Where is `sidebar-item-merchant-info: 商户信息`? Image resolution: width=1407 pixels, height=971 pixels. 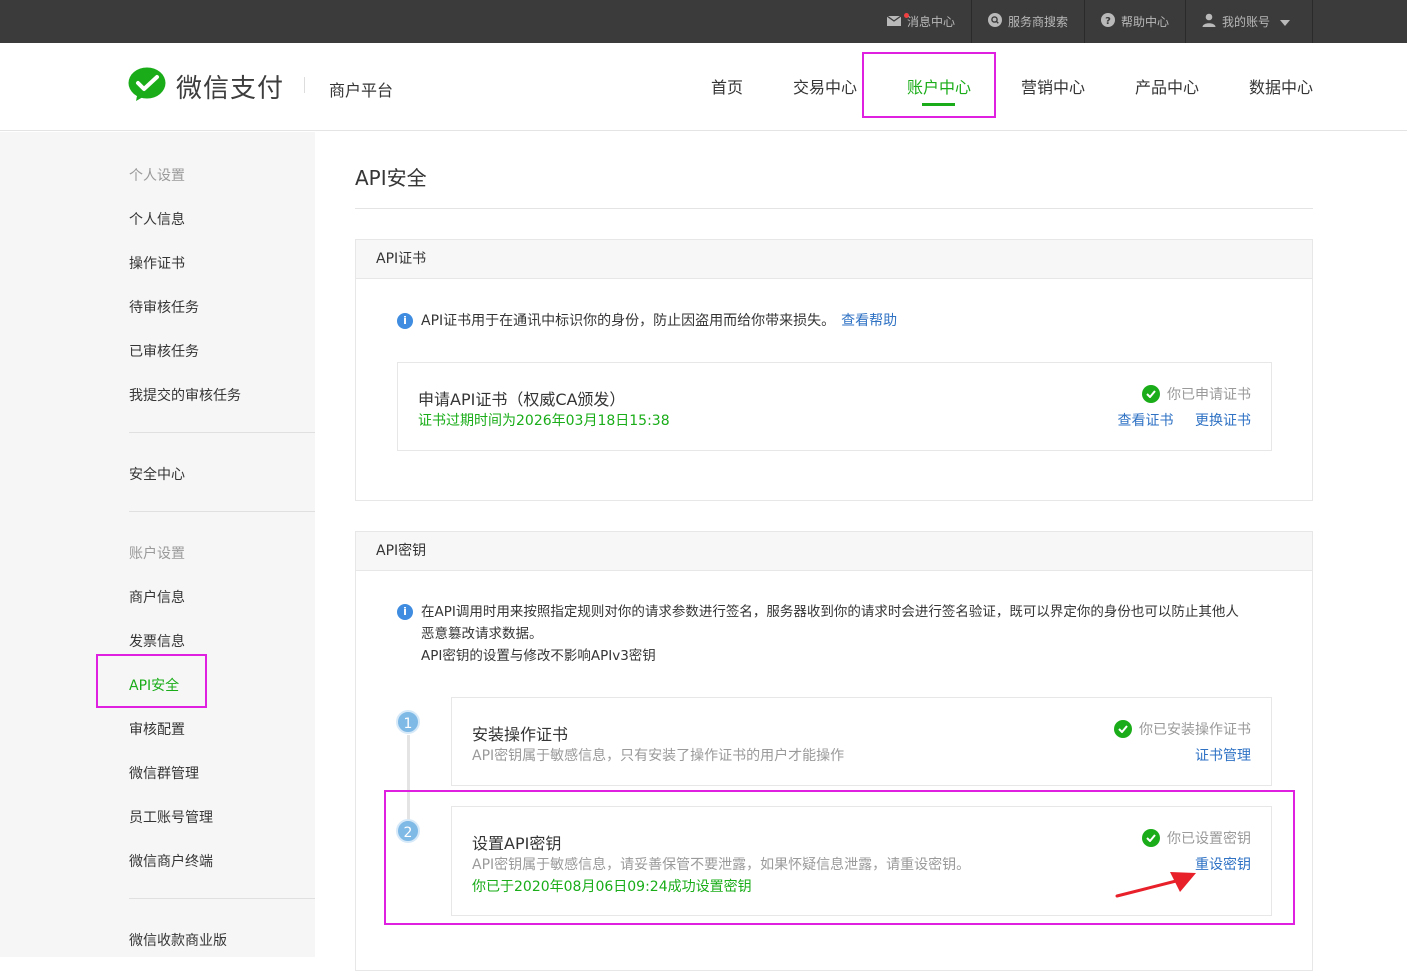 sidebar-item-merchant-info: 商户信息 is located at coordinates (157, 597).